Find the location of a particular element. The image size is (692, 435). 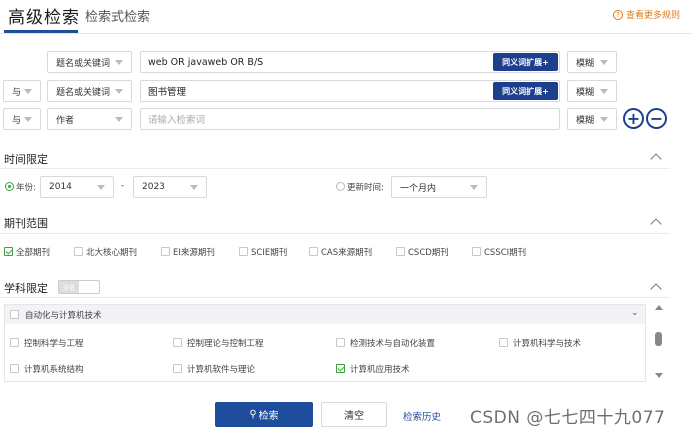

match-select-2: 模糊 is located at coordinates (592, 91).